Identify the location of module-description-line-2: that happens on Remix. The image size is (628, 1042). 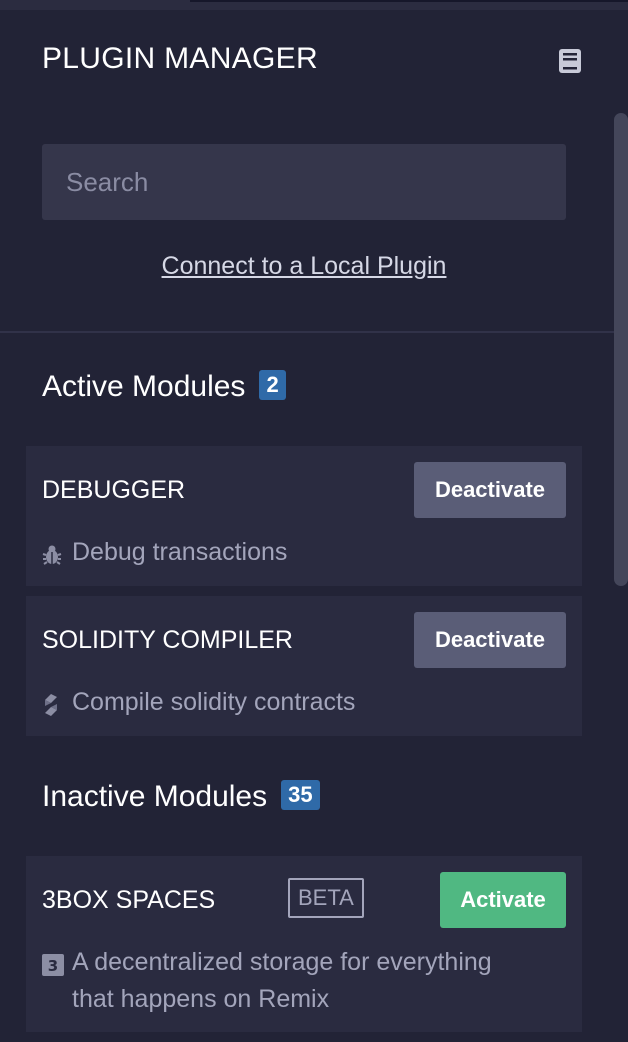
(201, 999).